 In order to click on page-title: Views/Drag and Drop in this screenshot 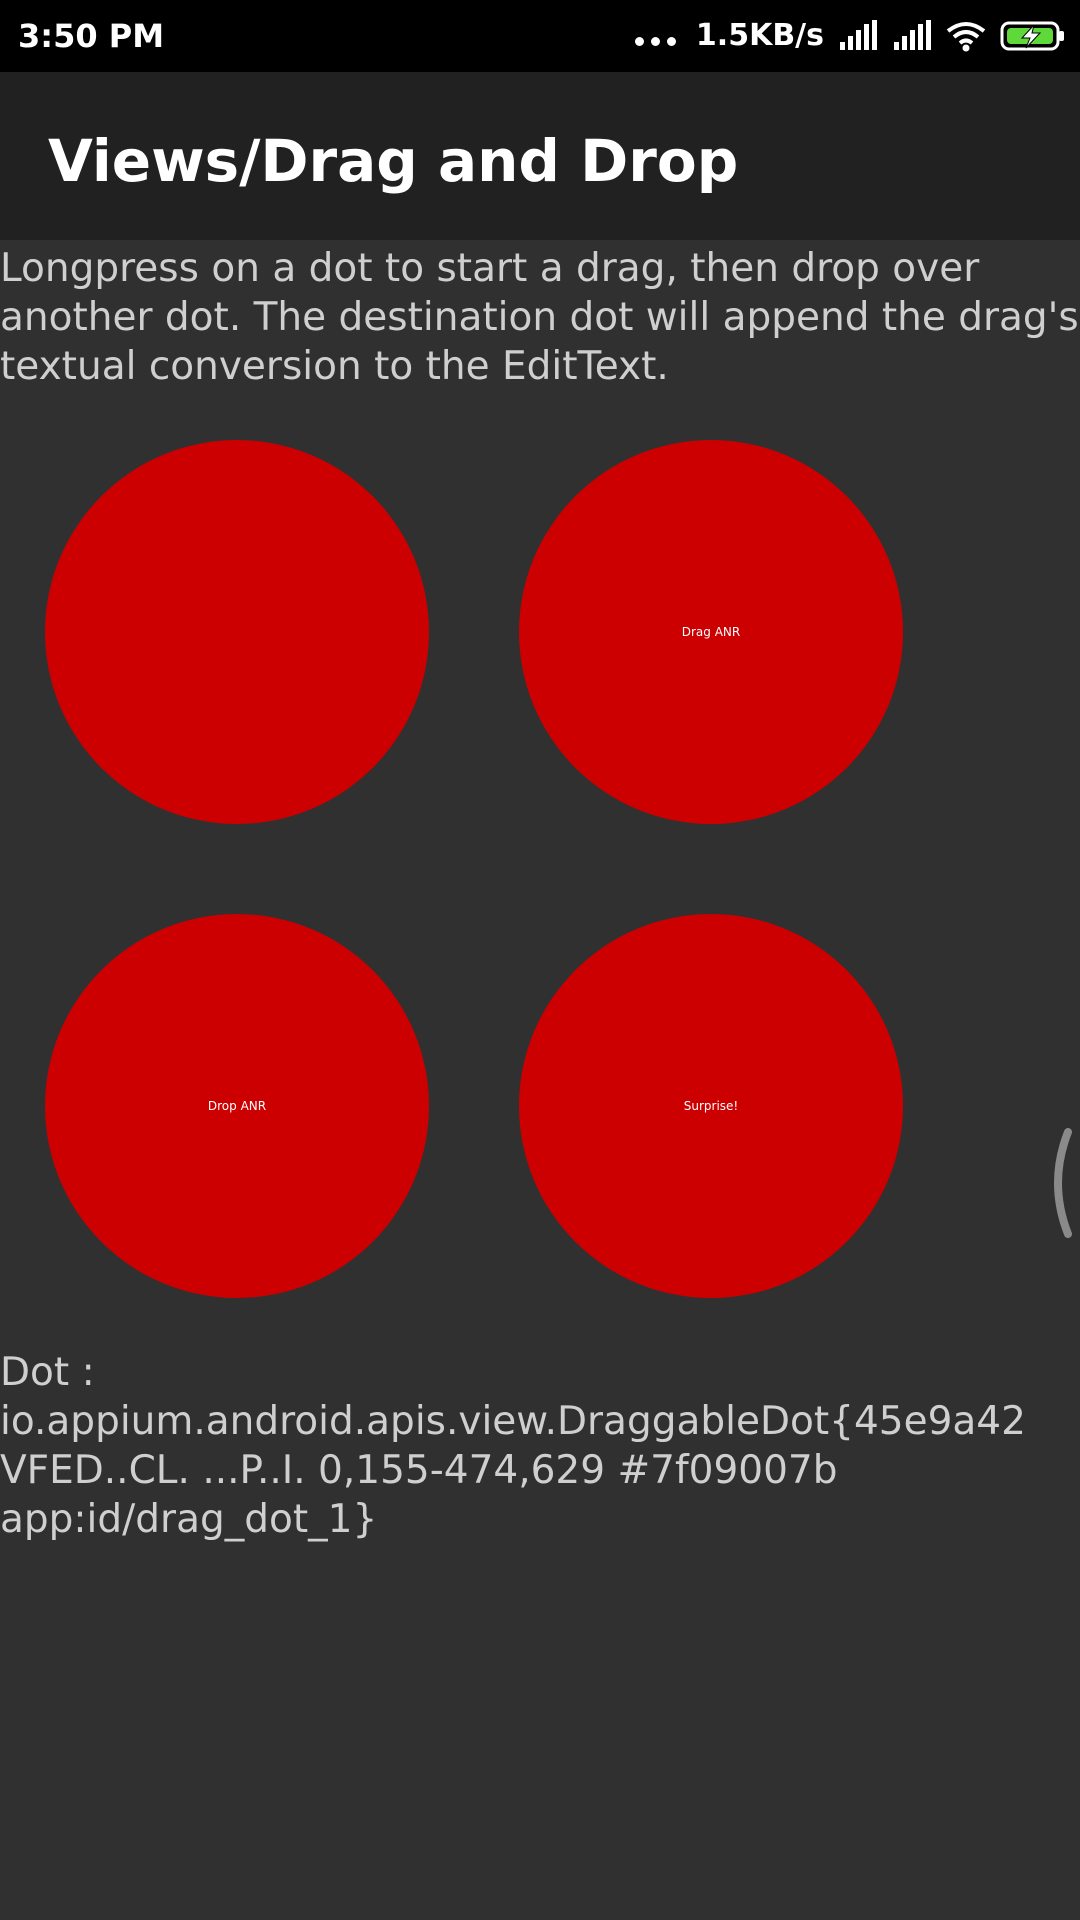, I will do `click(393, 161)`.